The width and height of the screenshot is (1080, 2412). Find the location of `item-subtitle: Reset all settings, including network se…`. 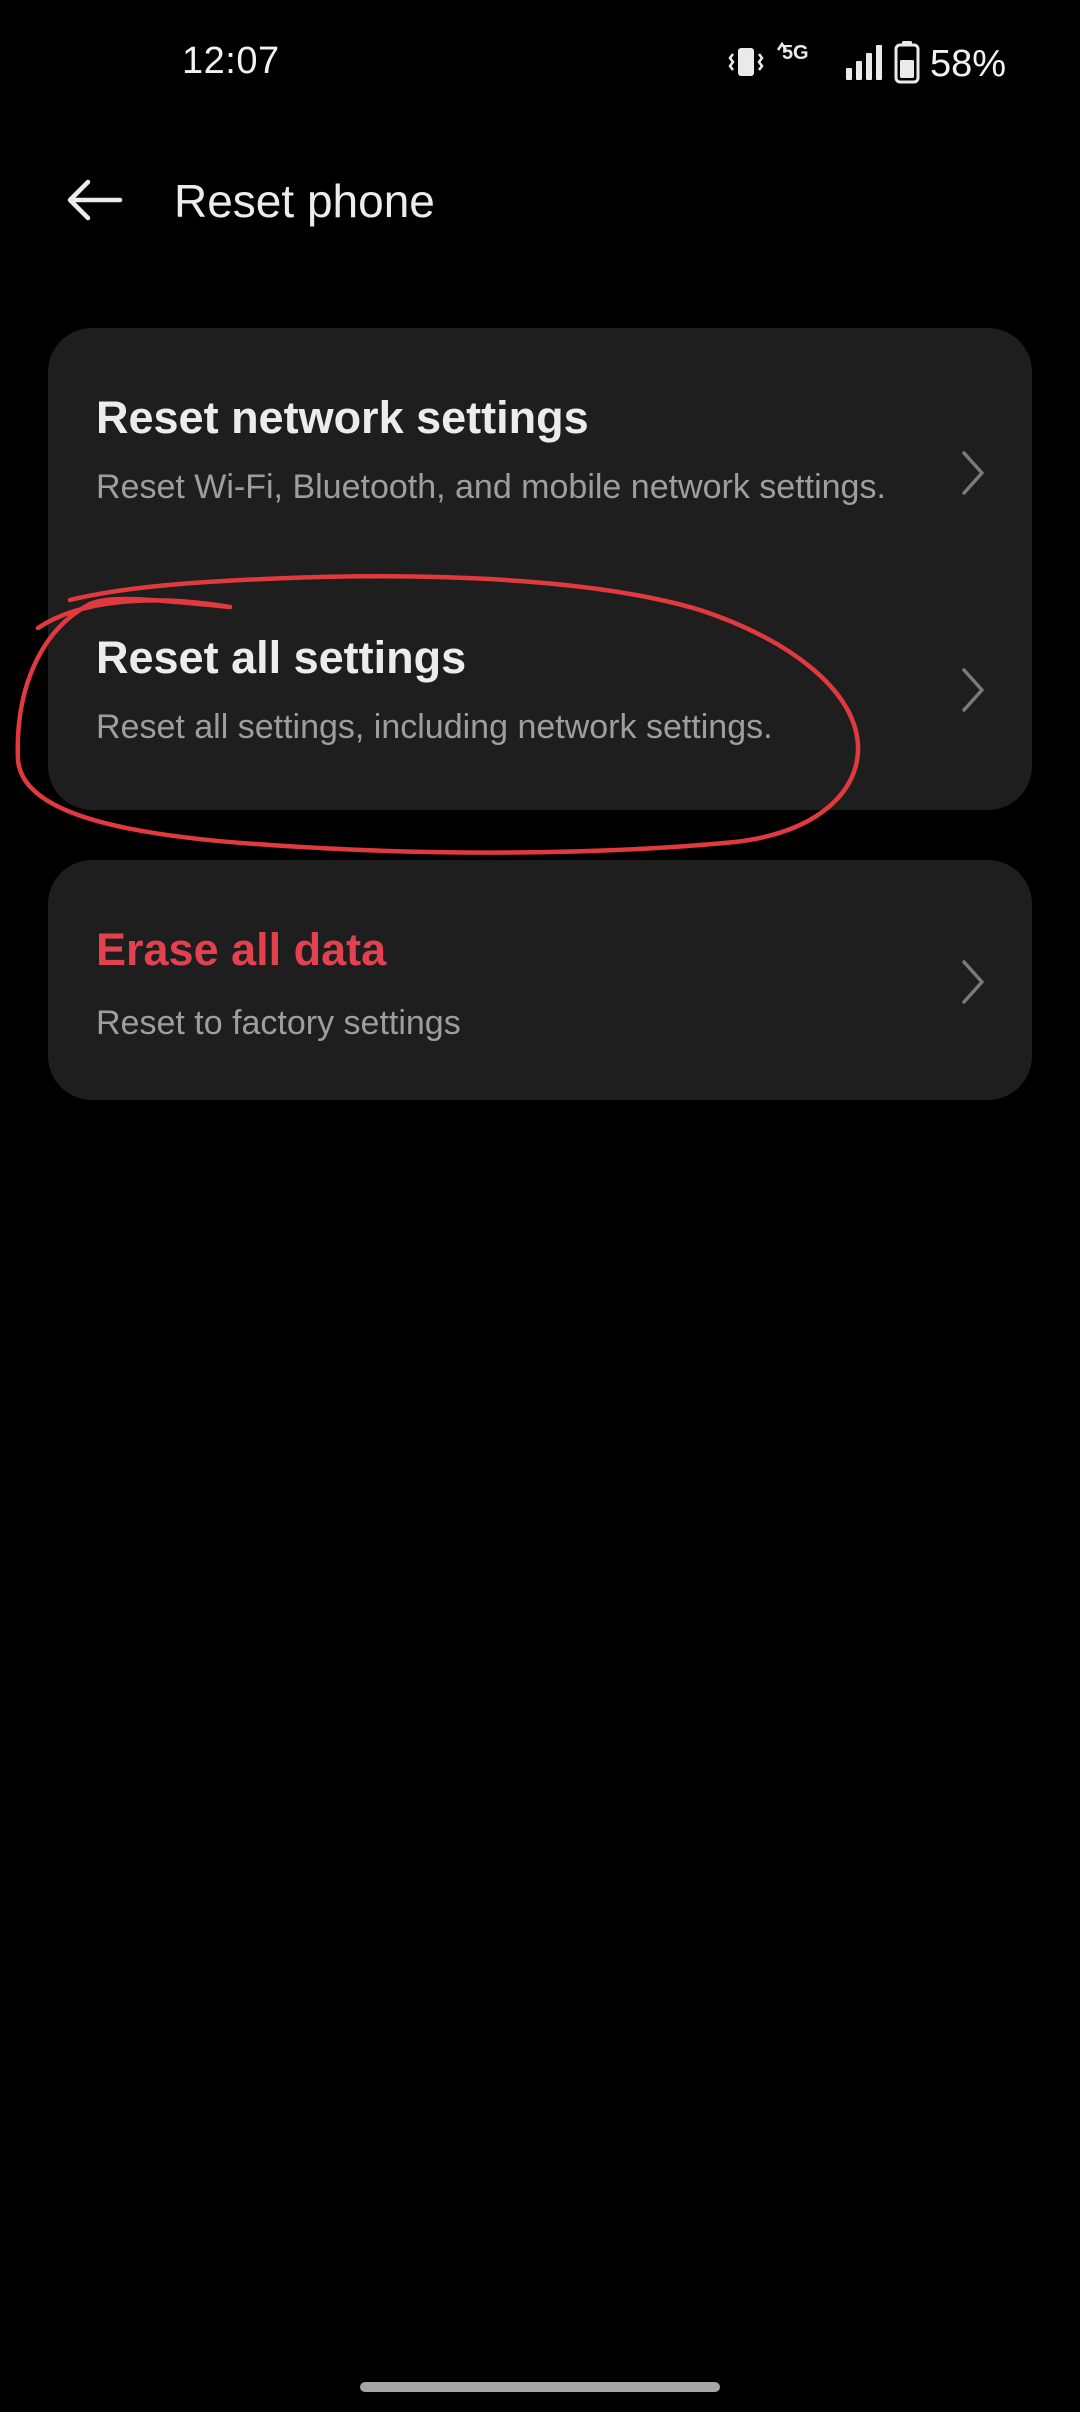

item-subtitle: Reset all settings, including network se… is located at coordinates (434, 727).